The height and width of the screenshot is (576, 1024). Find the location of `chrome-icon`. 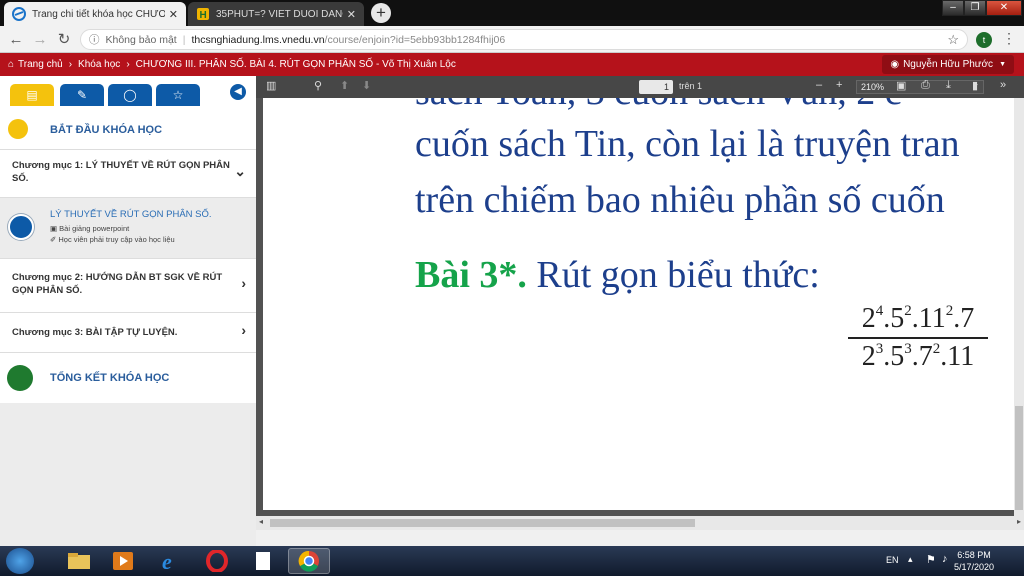

chrome-icon is located at coordinates (309, 561).